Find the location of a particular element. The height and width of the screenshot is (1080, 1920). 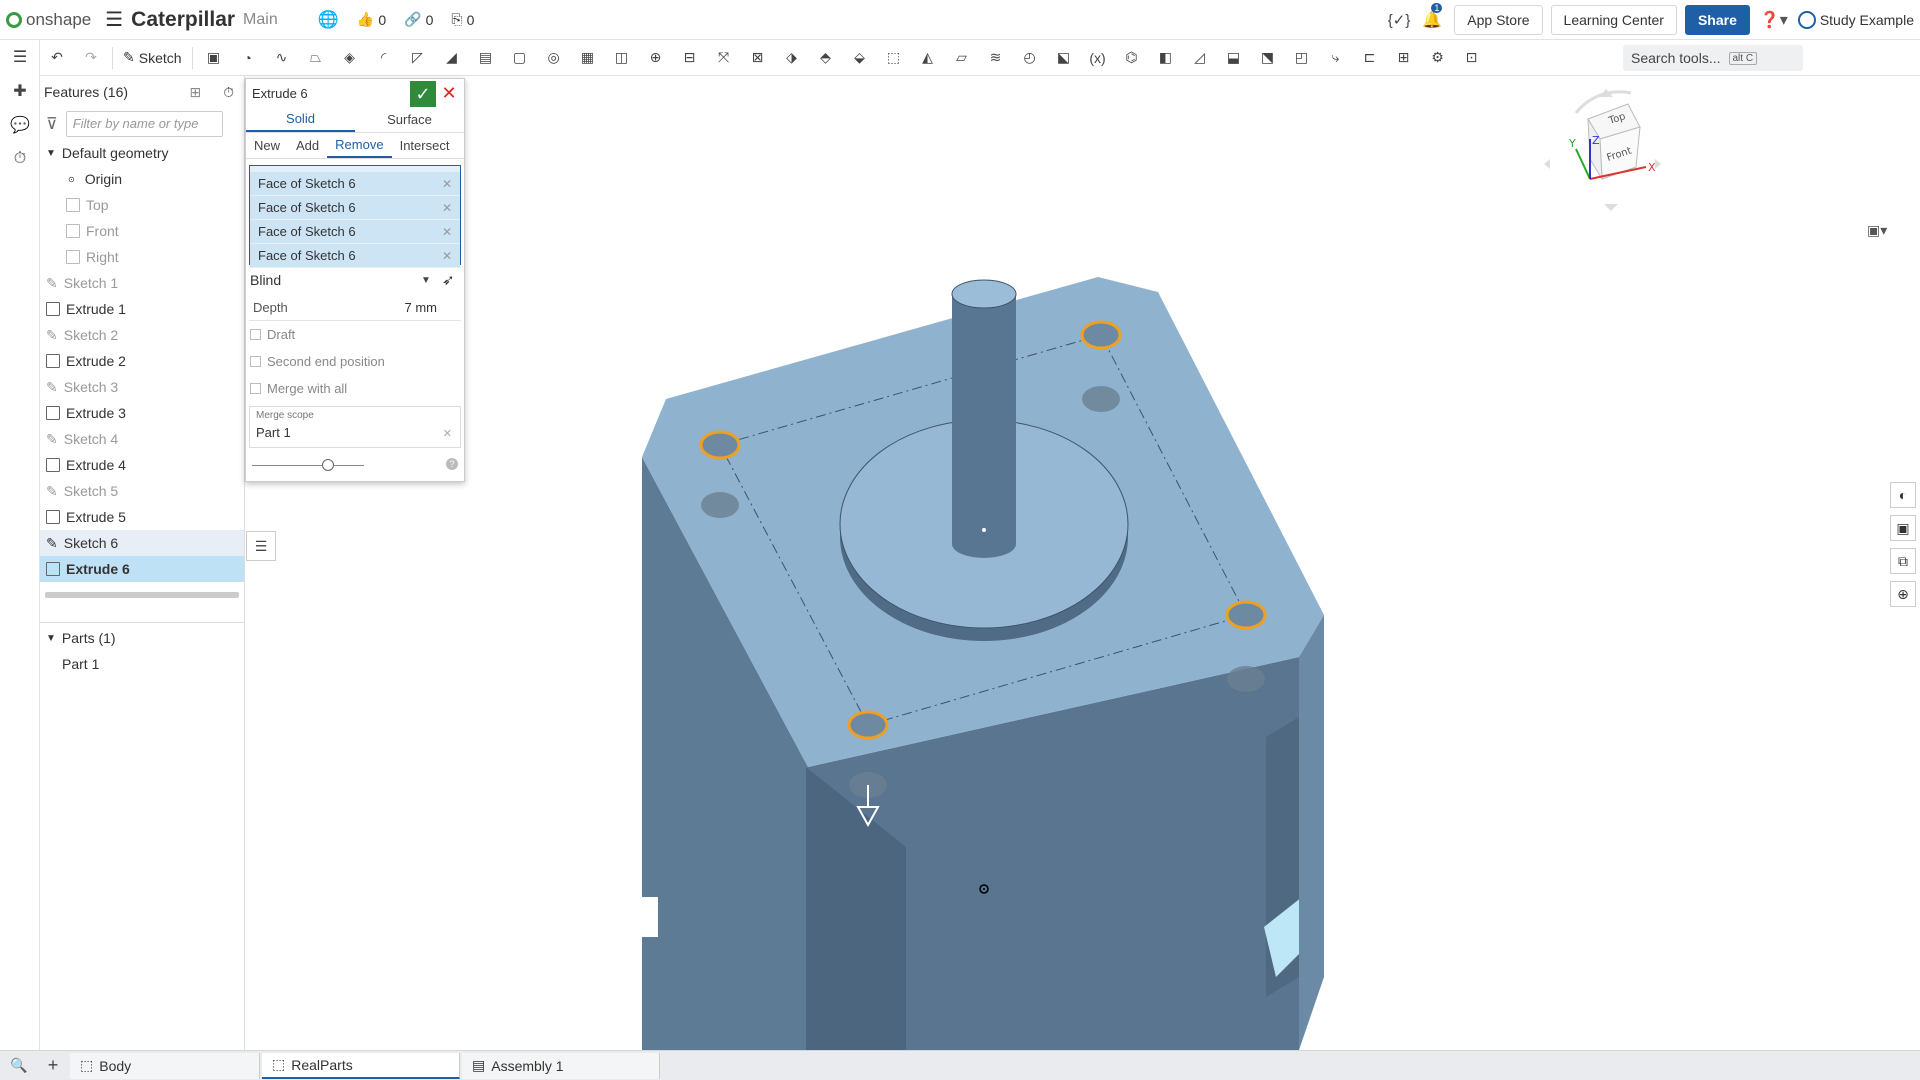

tab-body: ⬚ Body is located at coordinates (165, 1065).